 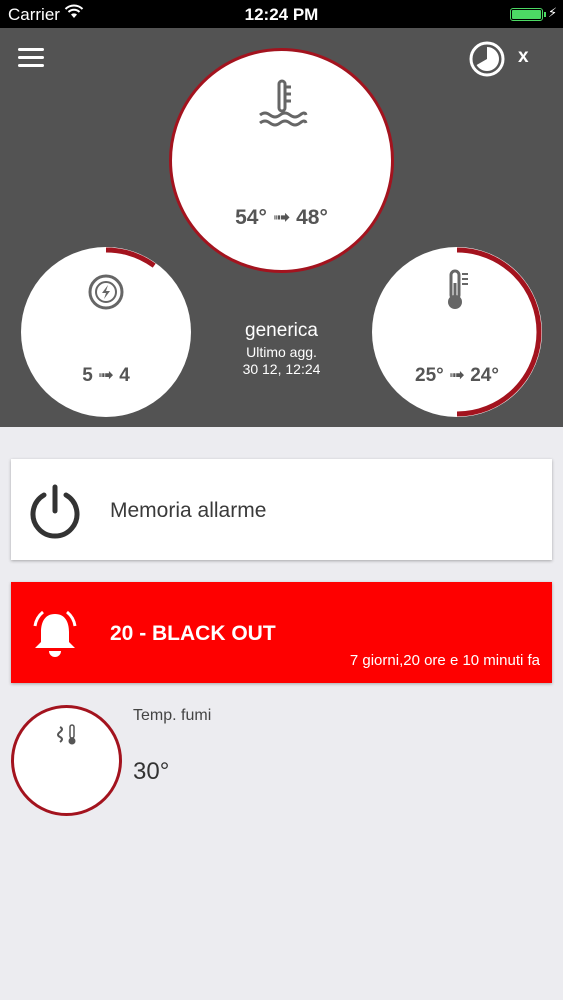 I want to click on room-temperature-value: 25° ➟ 24°, so click(x=457, y=375).